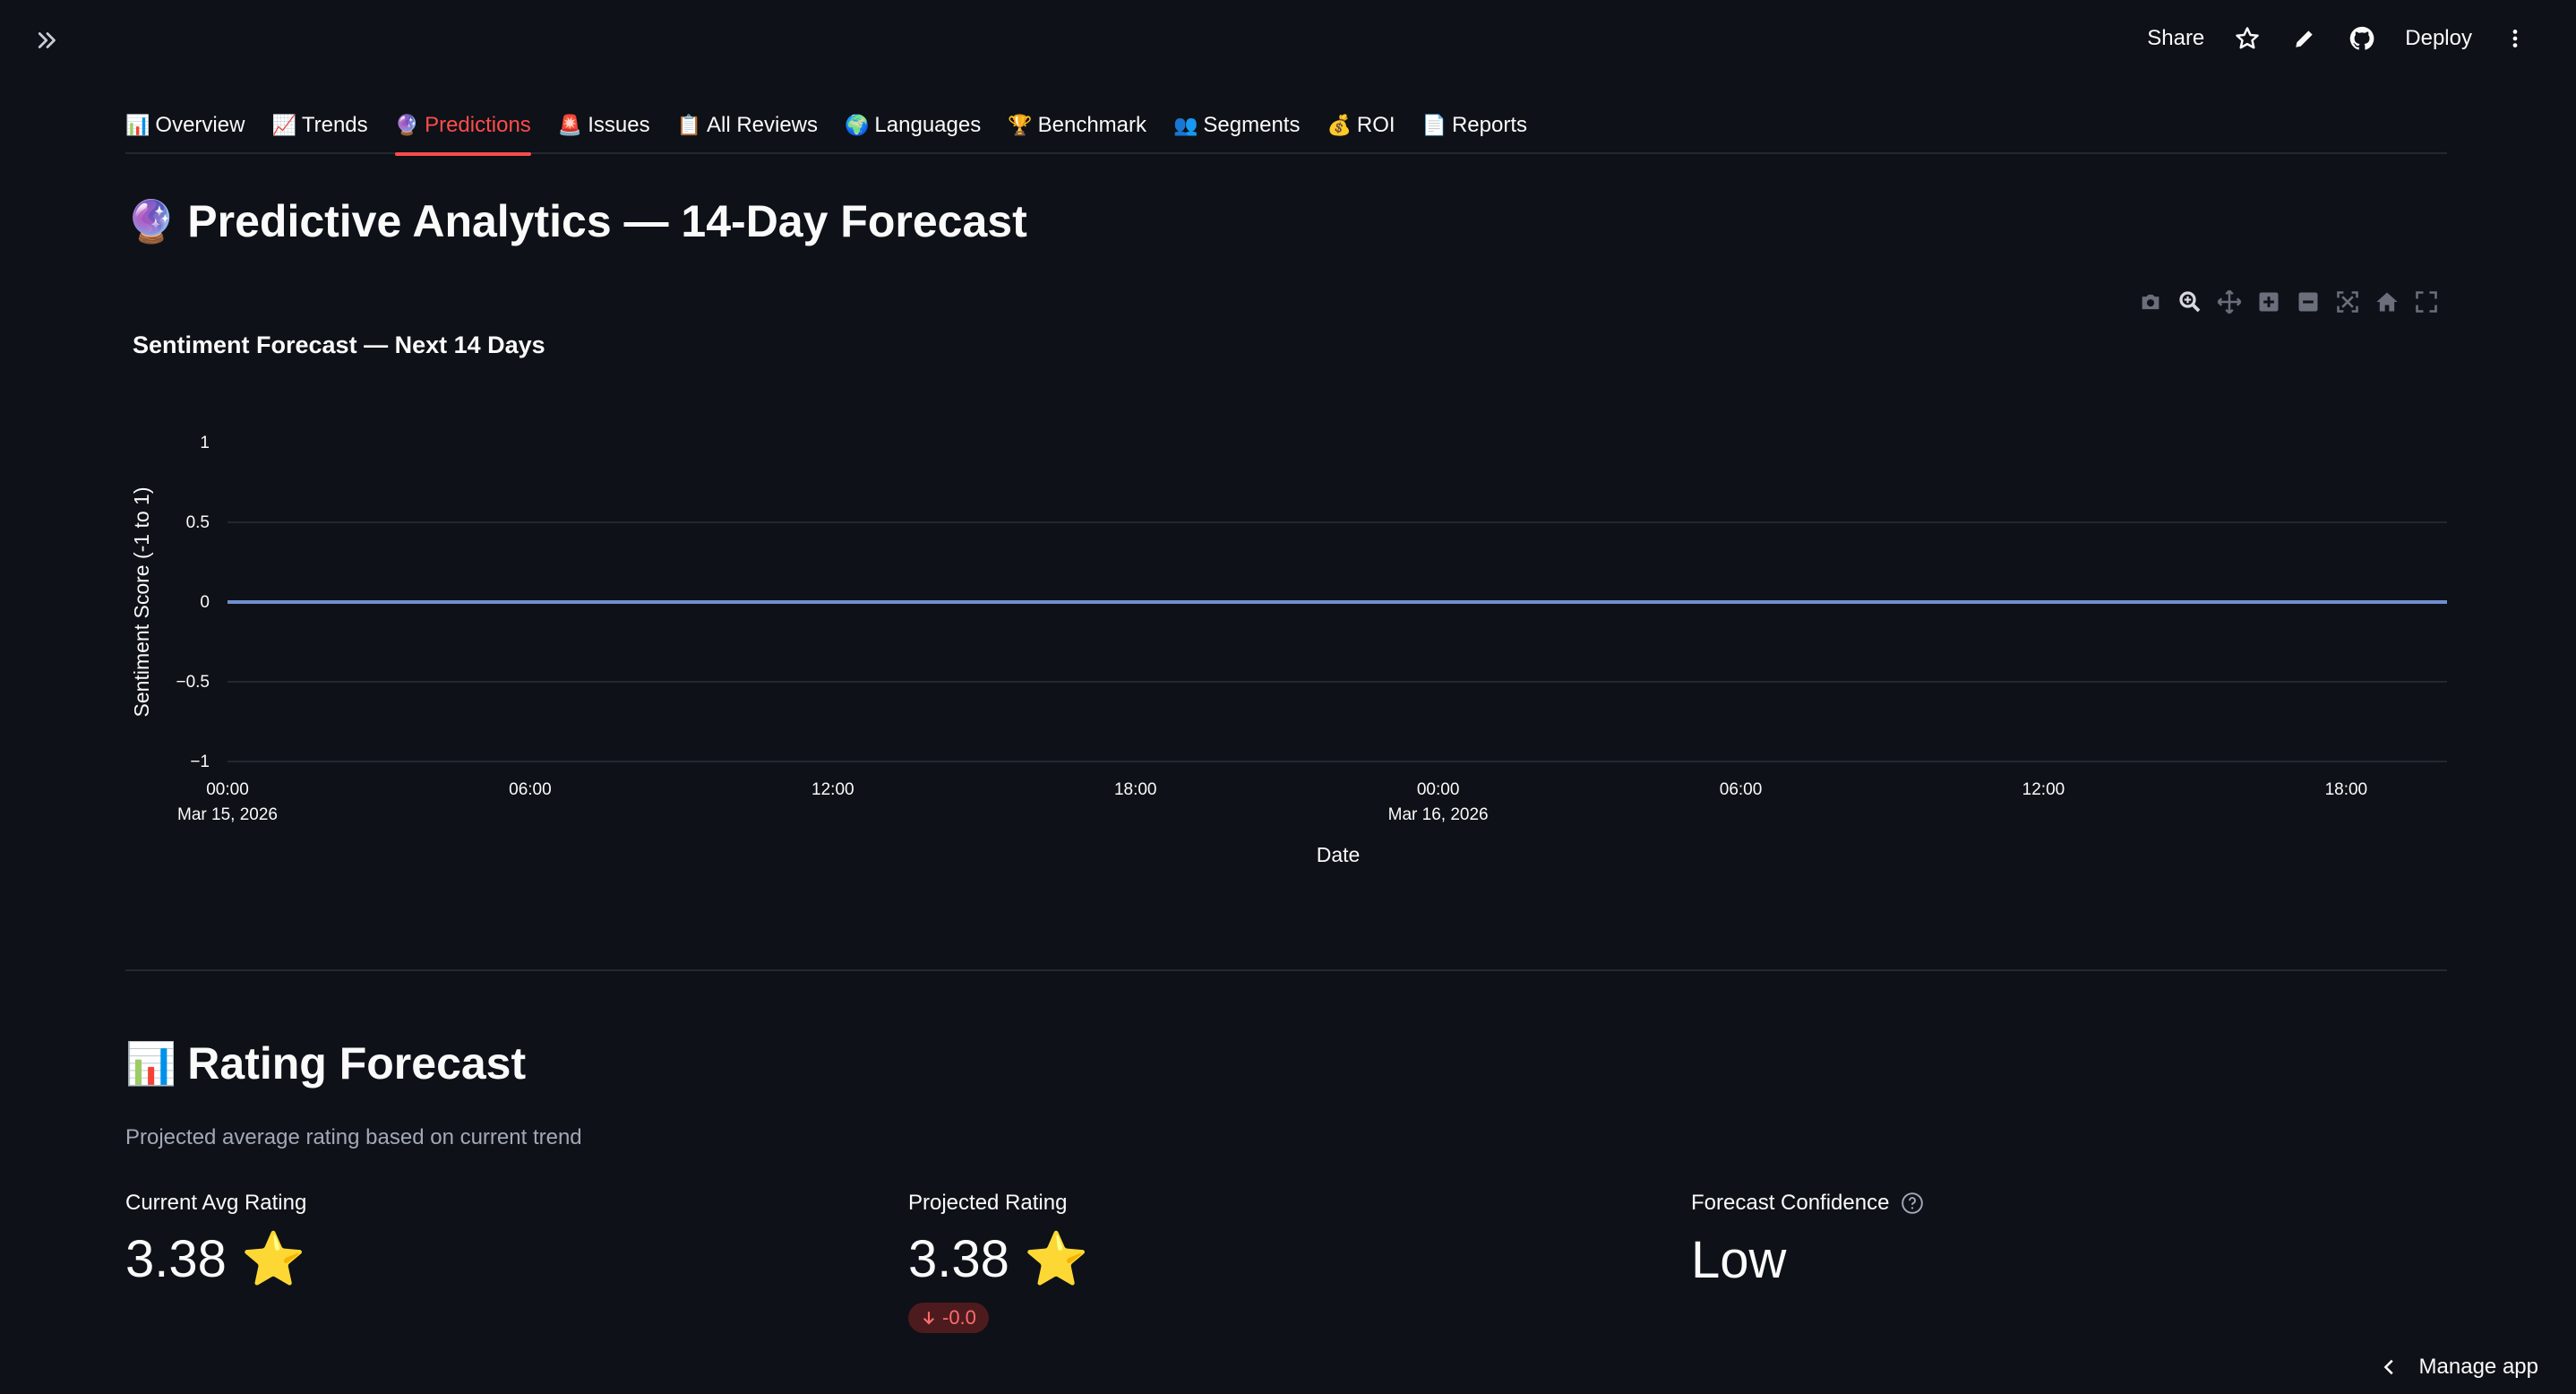  Describe the element at coordinates (227, 814) in the screenshot. I see `x-tick-date-label: Mar 15, 2026` at that location.